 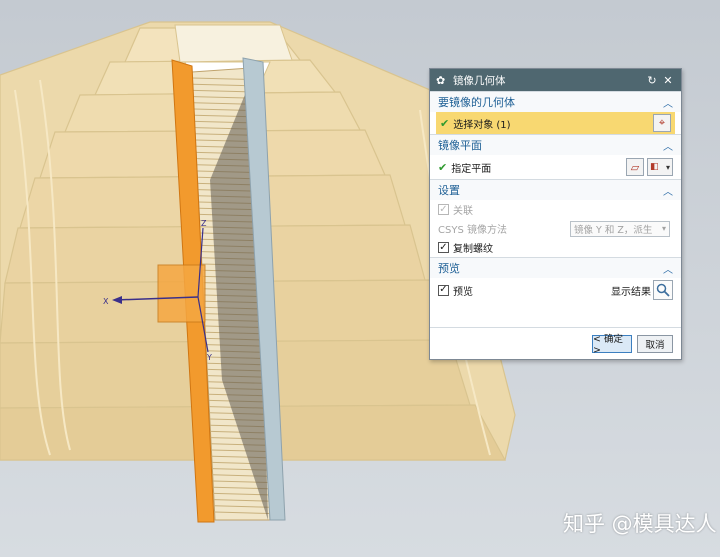 What do you see at coordinates (555, 190) in the screenshot?
I see `section-settings-header: 设置 ︿` at bounding box center [555, 190].